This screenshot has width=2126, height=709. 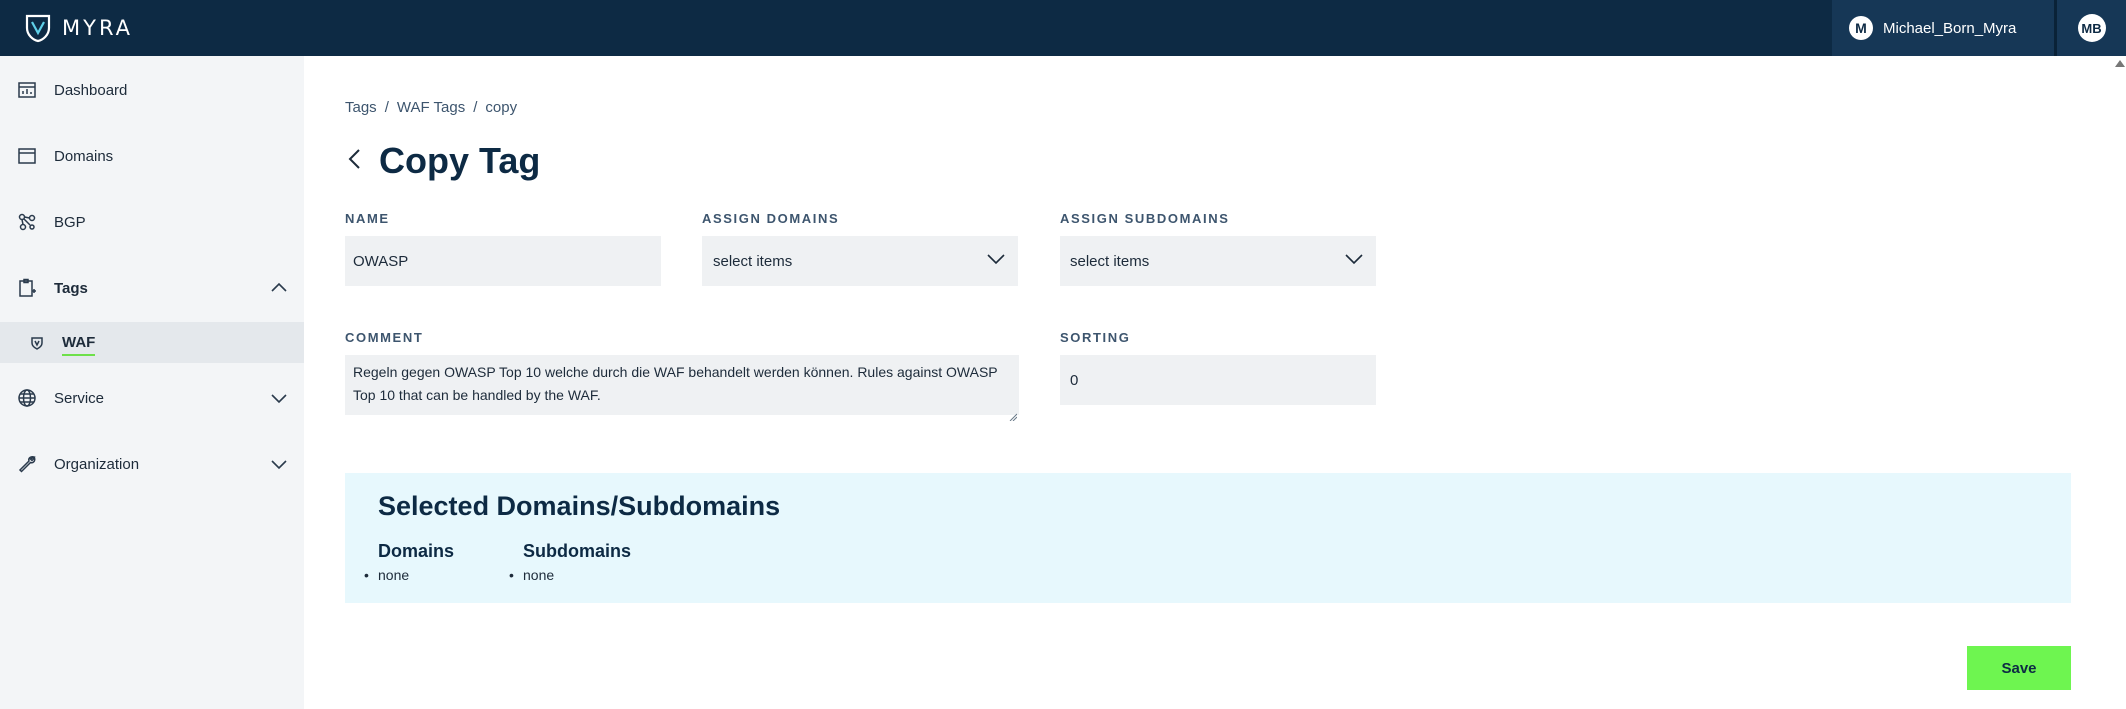 What do you see at coordinates (152, 288) in the screenshot?
I see `sidebar-item-tags: Tags` at bounding box center [152, 288].